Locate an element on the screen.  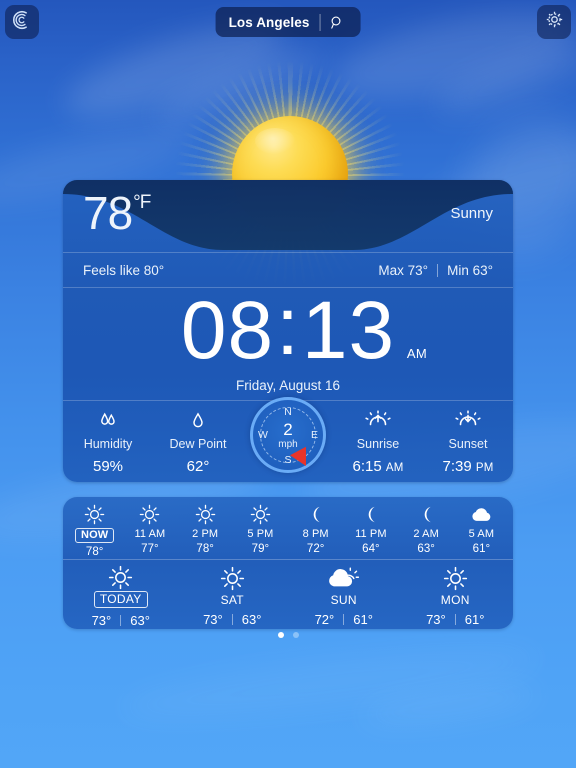
daily-forecast-item: MON 73° 61° is located at coordinates (456, 595).